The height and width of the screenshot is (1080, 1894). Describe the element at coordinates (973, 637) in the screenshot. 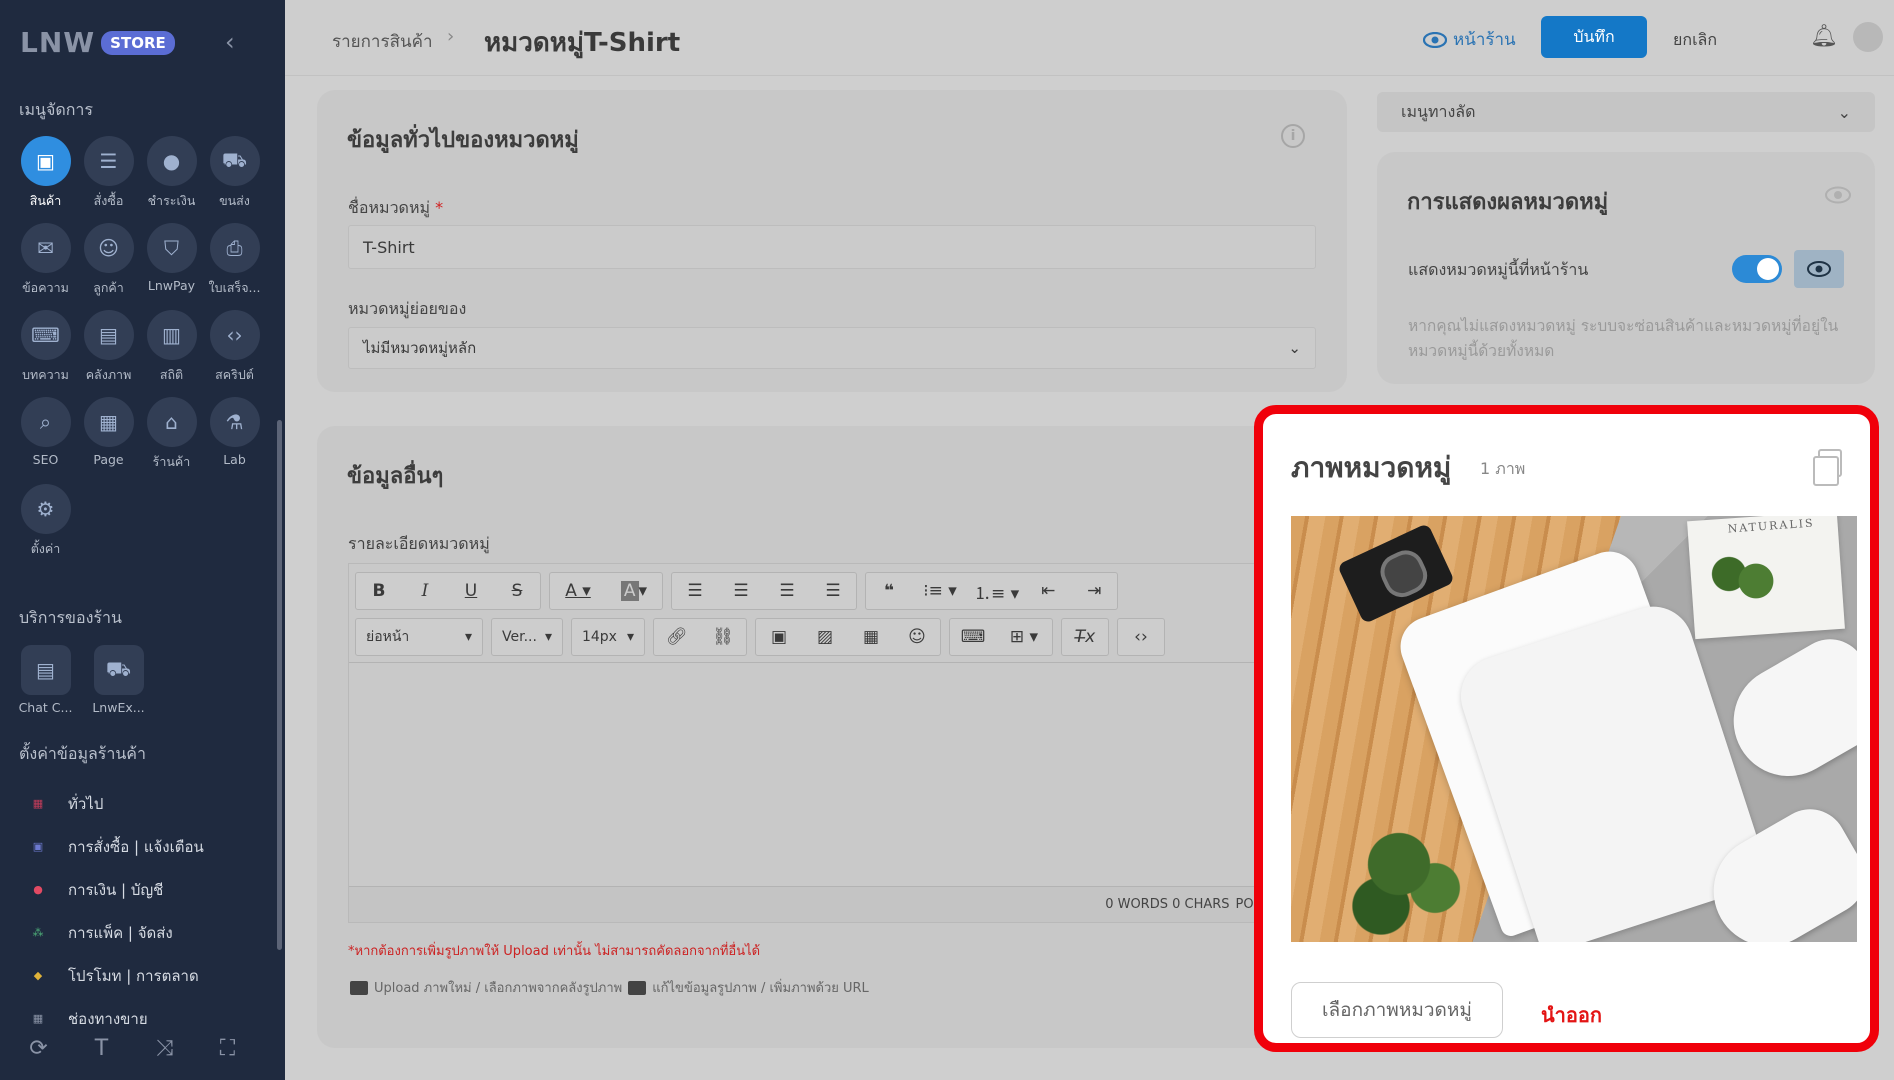

I see `special-chars-icon: ⌨` at that location.